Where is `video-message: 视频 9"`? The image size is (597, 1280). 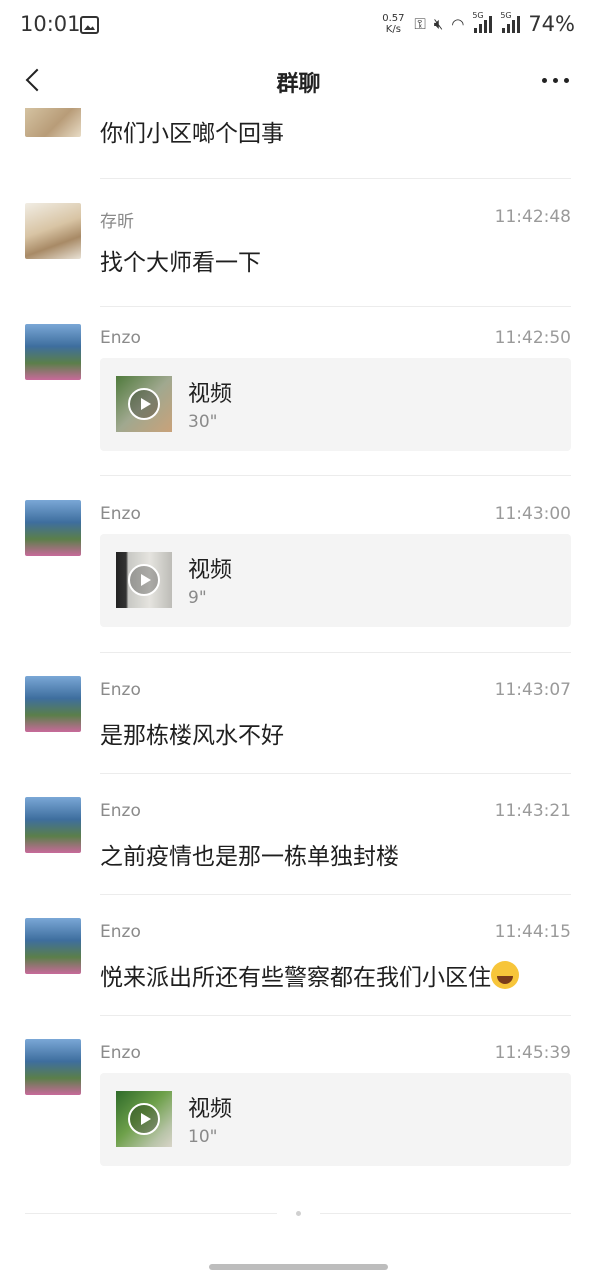
video-message: 视频 9" is located at coordinates (335, 580).